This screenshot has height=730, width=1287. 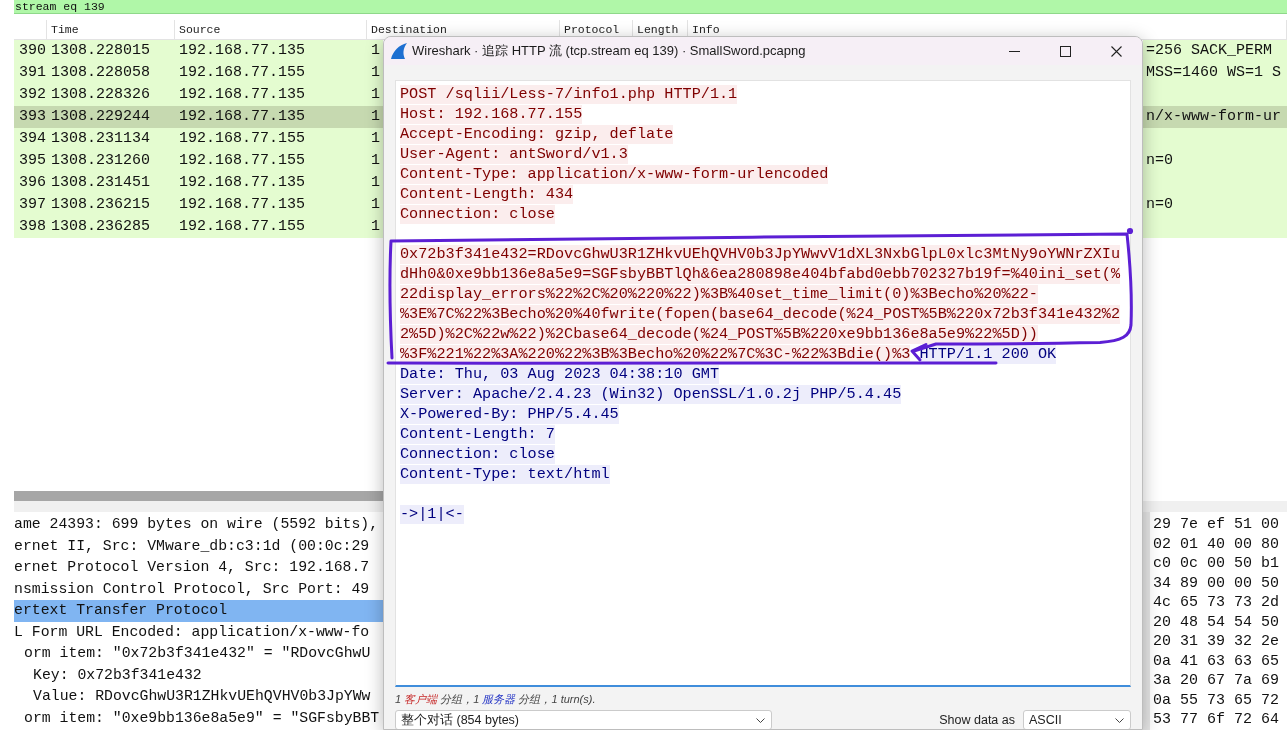 What do you see at coordinates (706, 29) in the screenshot?
I see `column-header: Info` at bounding box center [706, 29].